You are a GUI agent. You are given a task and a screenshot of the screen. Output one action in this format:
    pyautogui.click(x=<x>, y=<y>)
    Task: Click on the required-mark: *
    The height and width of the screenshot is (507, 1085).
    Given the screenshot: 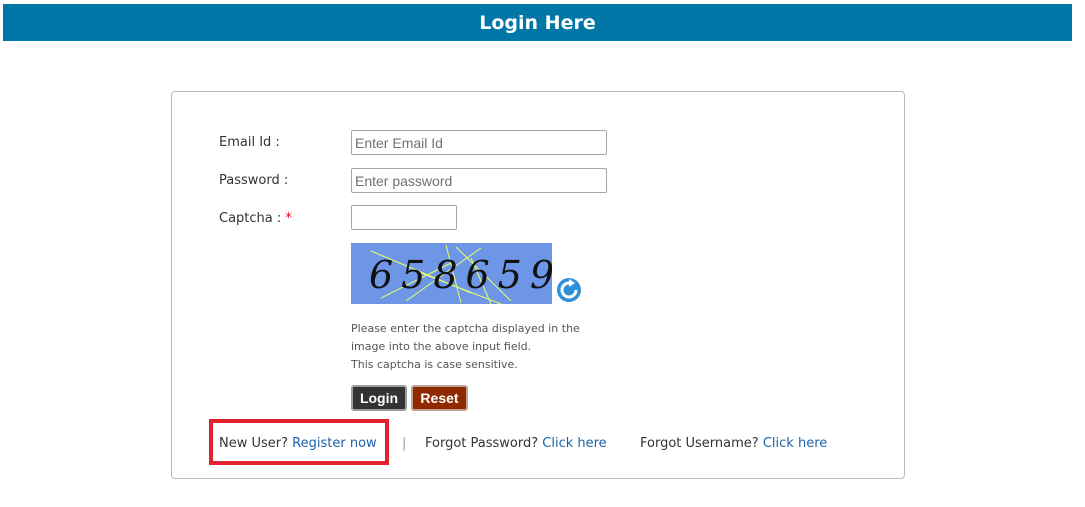 What is the action you would take?
    pyautogui.click(x=288, y=218)
    